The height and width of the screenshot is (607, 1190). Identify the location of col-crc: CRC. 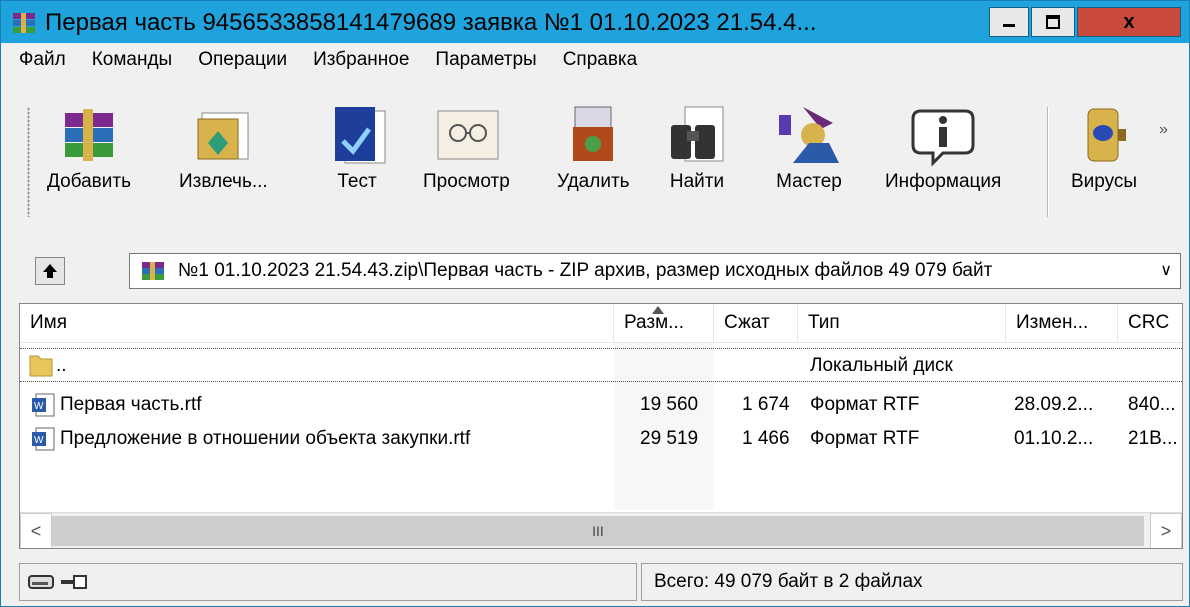
(1150, 323).